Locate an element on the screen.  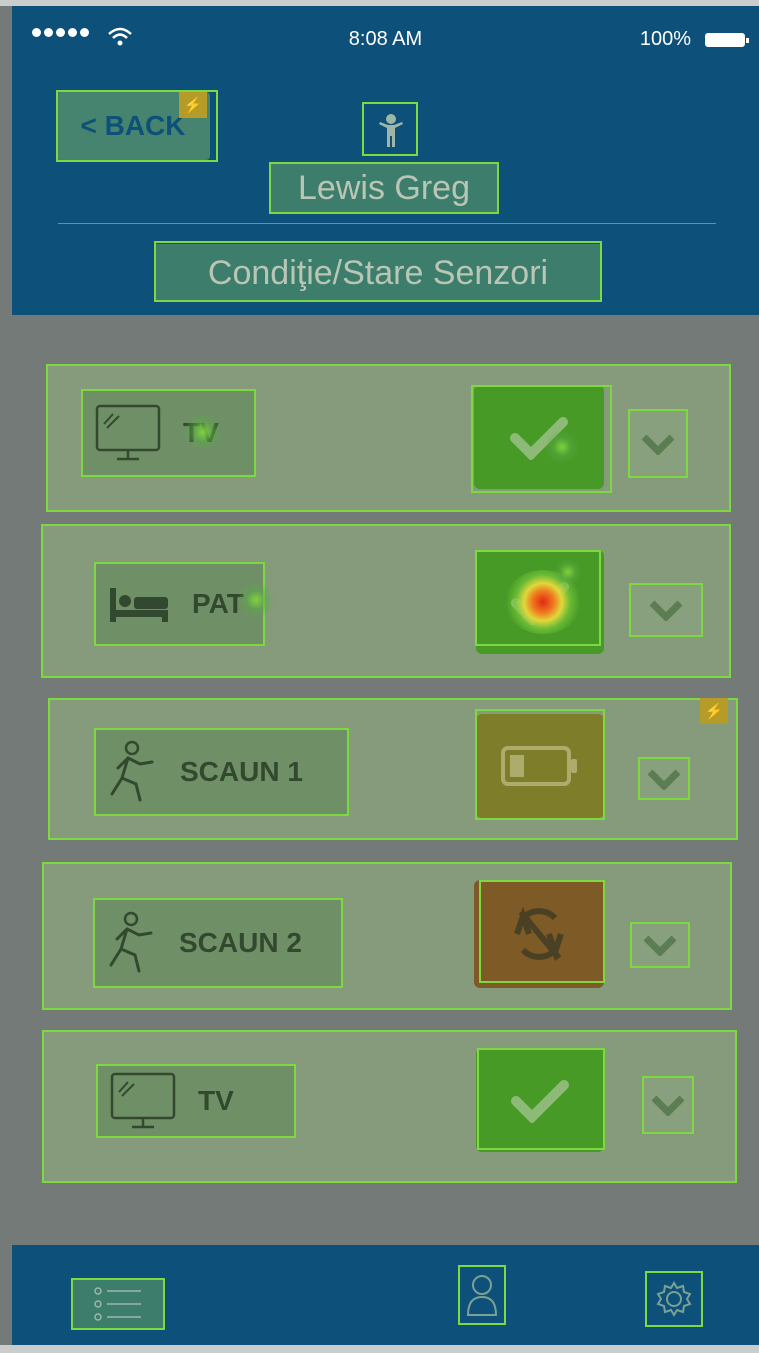
device-label-scaun-1: SCAUN 1 is located at coordinates (221, 772).